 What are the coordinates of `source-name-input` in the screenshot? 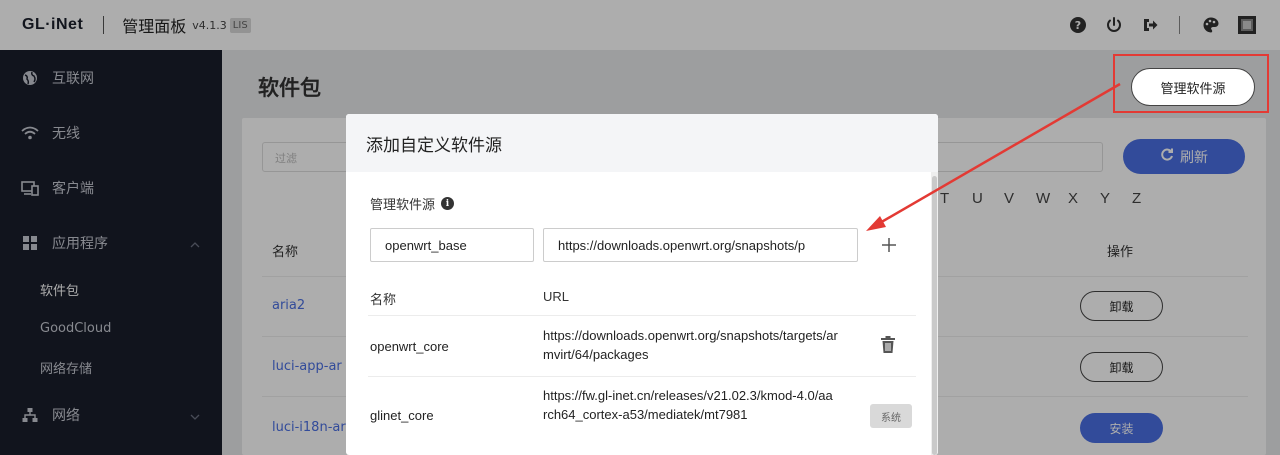 It's located at (452, 245).